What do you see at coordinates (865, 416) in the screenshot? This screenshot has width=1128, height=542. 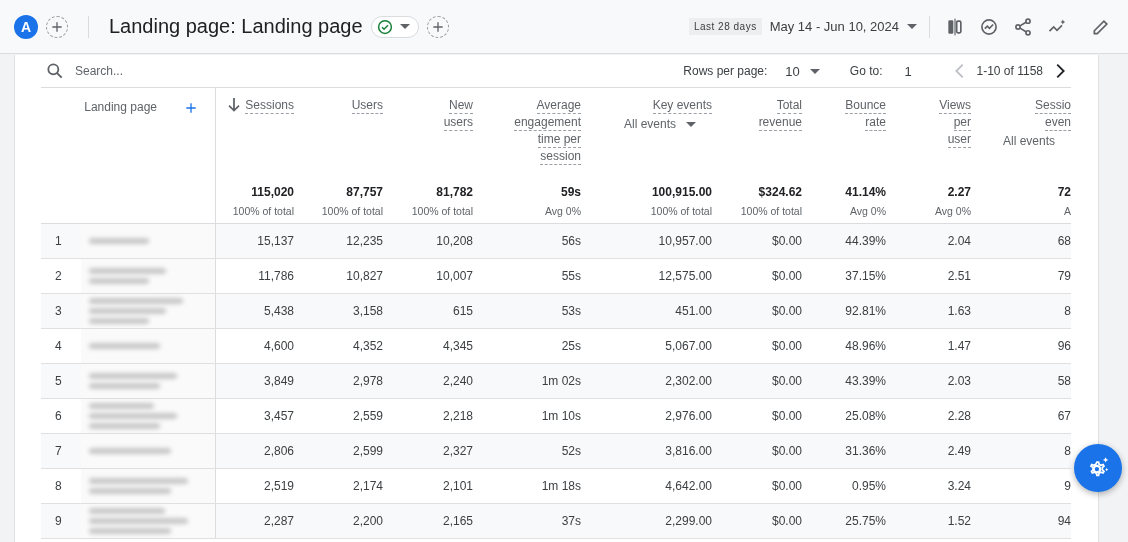 I see `table-cell-text: 25.08%` at bounding box center [865, 416].